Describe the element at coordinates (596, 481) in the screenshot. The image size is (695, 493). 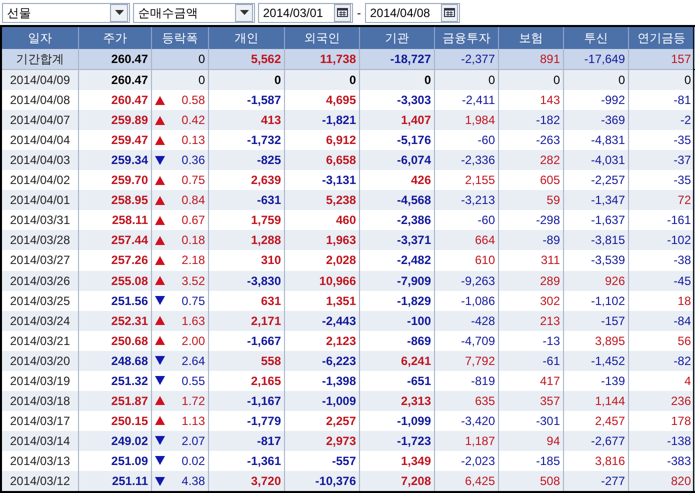
I see `table-cell: -277` at that location.